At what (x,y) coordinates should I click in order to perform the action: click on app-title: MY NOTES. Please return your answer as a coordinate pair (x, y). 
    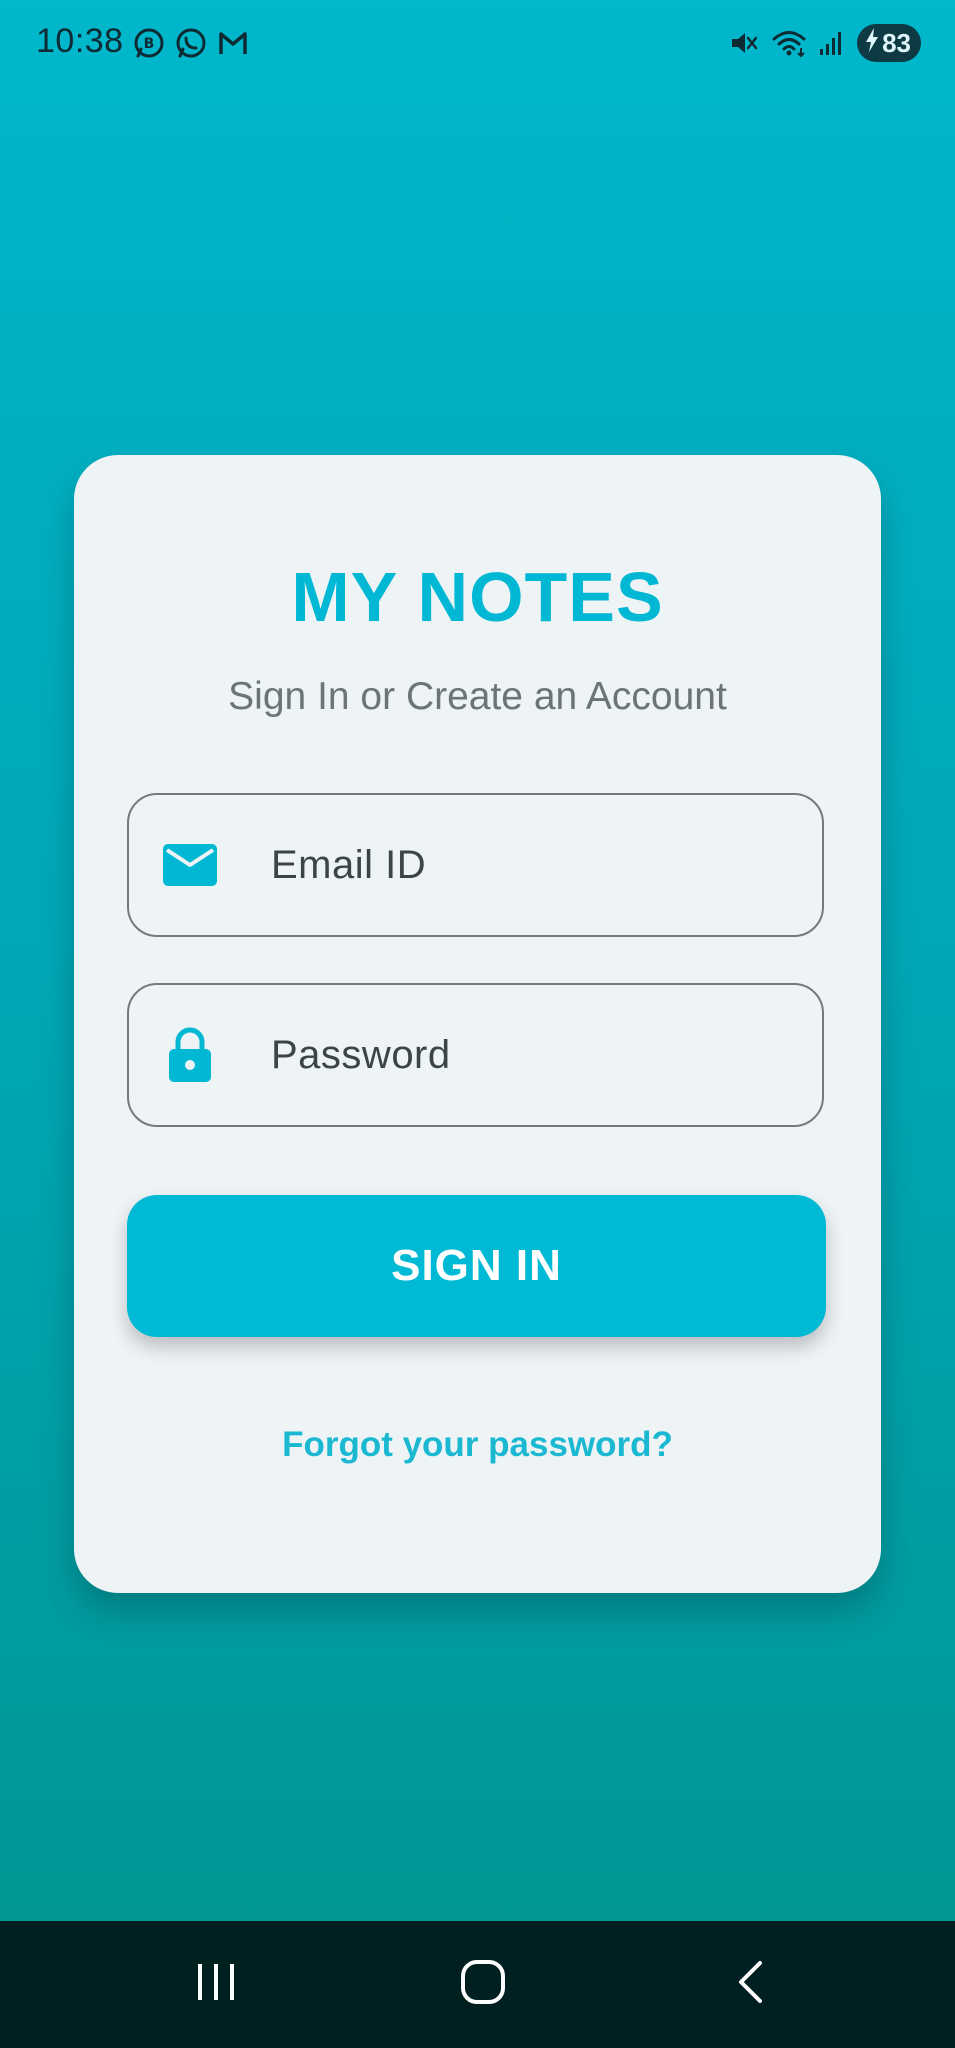
    Looking at the image, I should click on (477, 597).